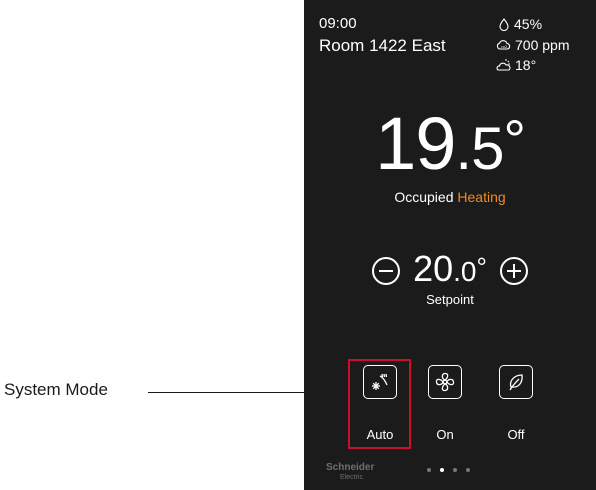 This screenshot has width=596, height=490. Describe the element at coordinates (504, 24) in the screenshot. I see `humidity-drop-icon` at that location.